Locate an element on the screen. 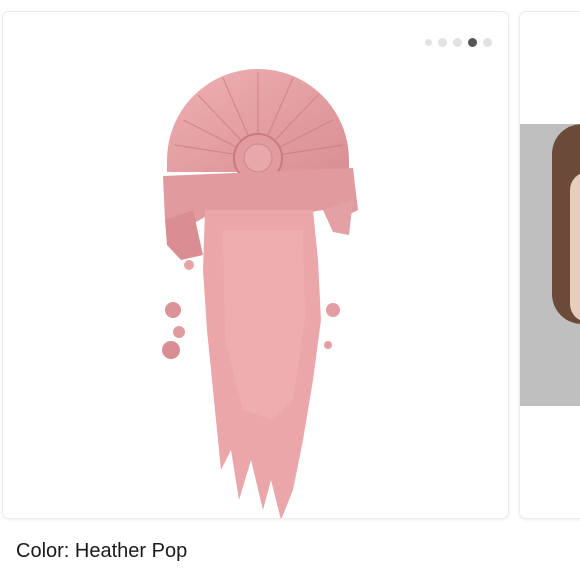 Image resolution: width=580 pixels, height=580 pixels. color-caption: Color: Heather Pop is located at coordinates (102, 551).